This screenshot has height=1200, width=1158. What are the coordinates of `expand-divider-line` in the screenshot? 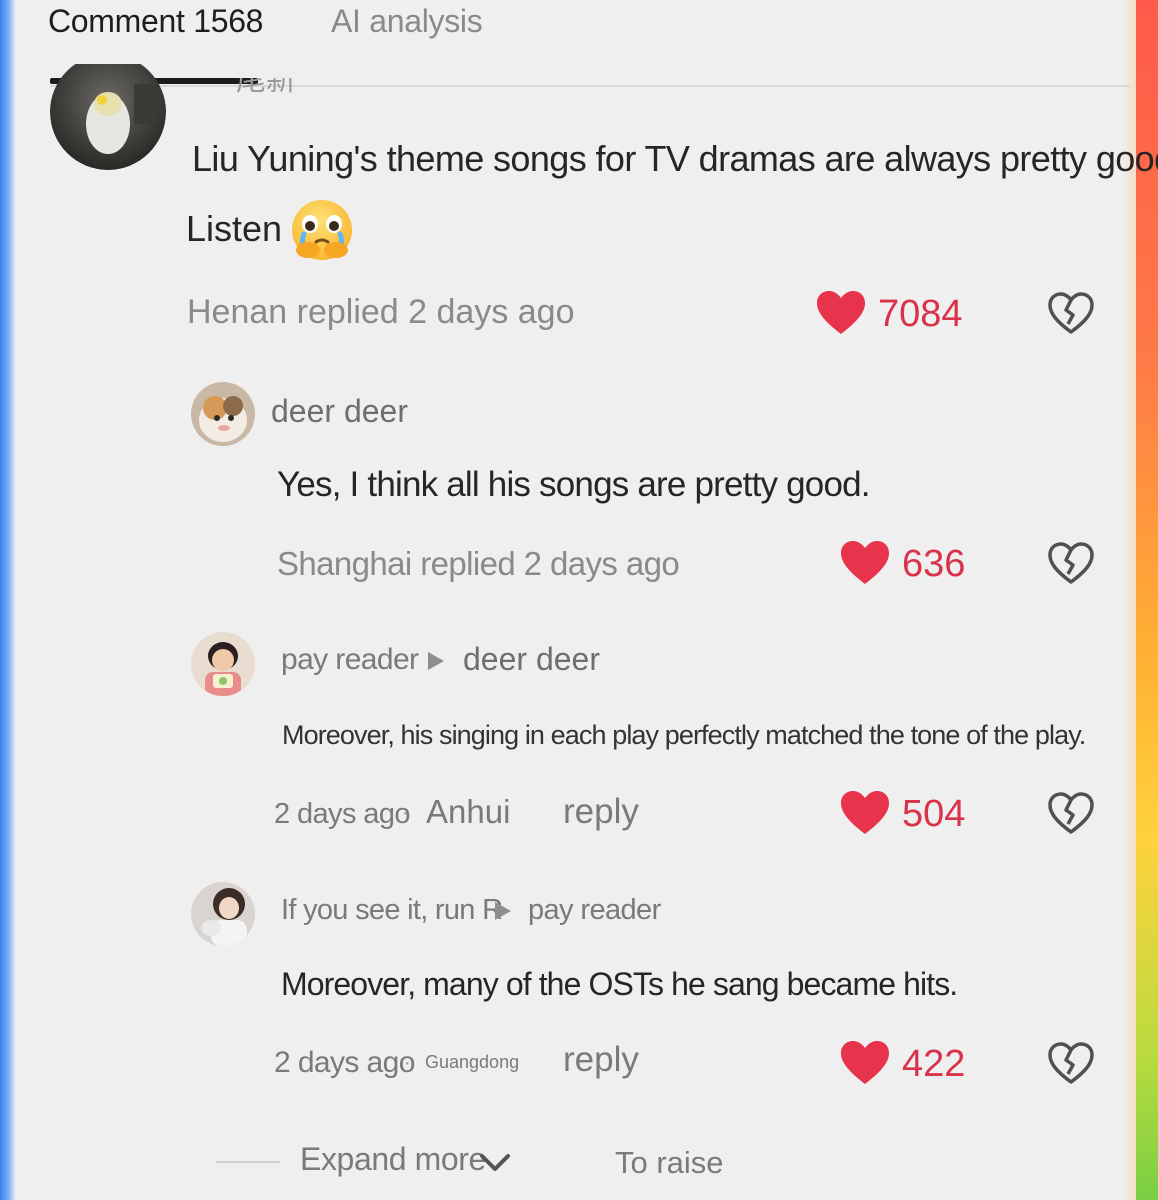 It's located at (248, 1162).